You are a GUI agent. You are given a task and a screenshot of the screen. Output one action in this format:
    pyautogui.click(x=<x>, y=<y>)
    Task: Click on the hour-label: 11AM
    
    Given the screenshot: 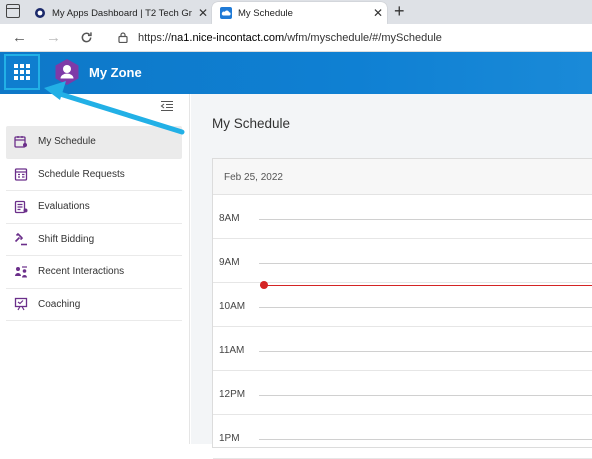 What is the action you would take?
    pyautogui.click(x=232, y=350)
    